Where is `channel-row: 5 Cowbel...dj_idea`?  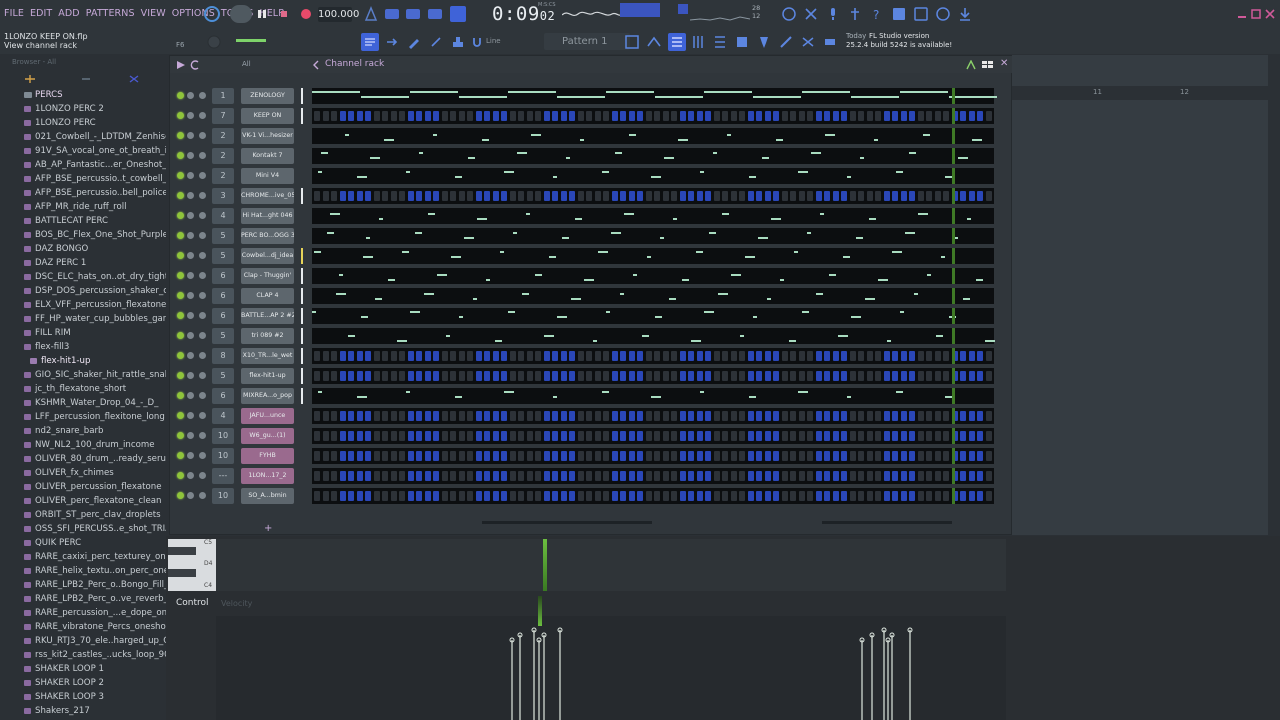 channel-row: 5 Cowbel...dj_idea is located at coordinates (591, 256).